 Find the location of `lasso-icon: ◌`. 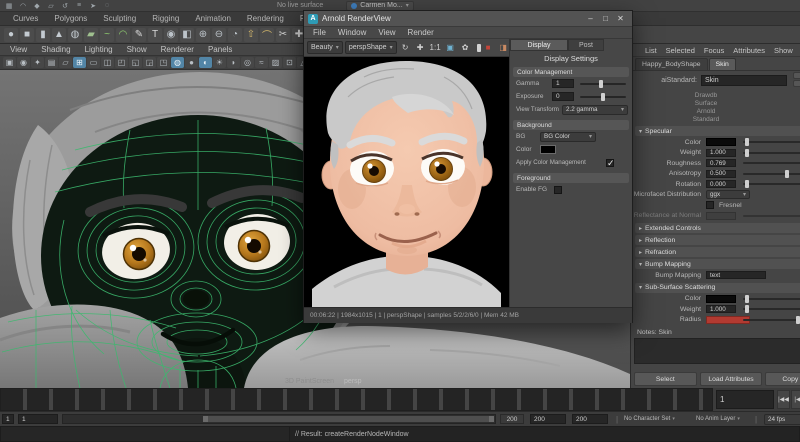

lasso-icon: ◌ is located at coordinates (107, 6).